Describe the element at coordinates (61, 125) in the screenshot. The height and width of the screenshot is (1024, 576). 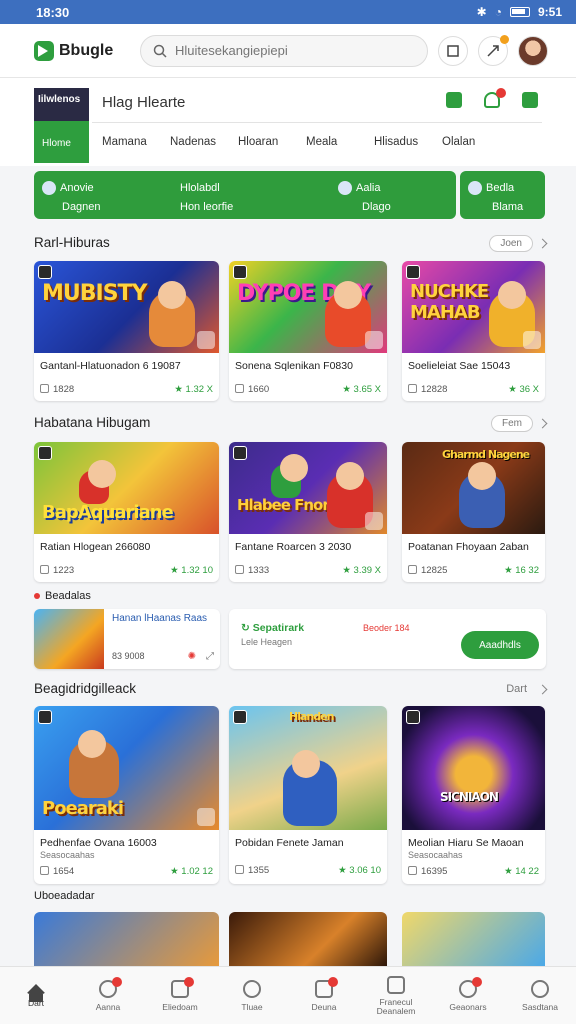
I see `brand-tab: Iilwlenos Hlome` at that location.